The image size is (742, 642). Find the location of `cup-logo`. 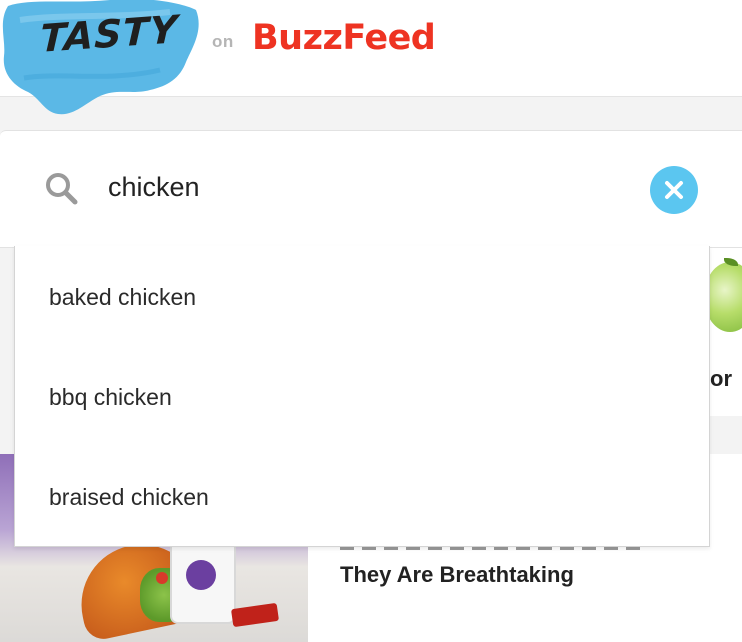

cup-logo is located at coordinates (201, 575).